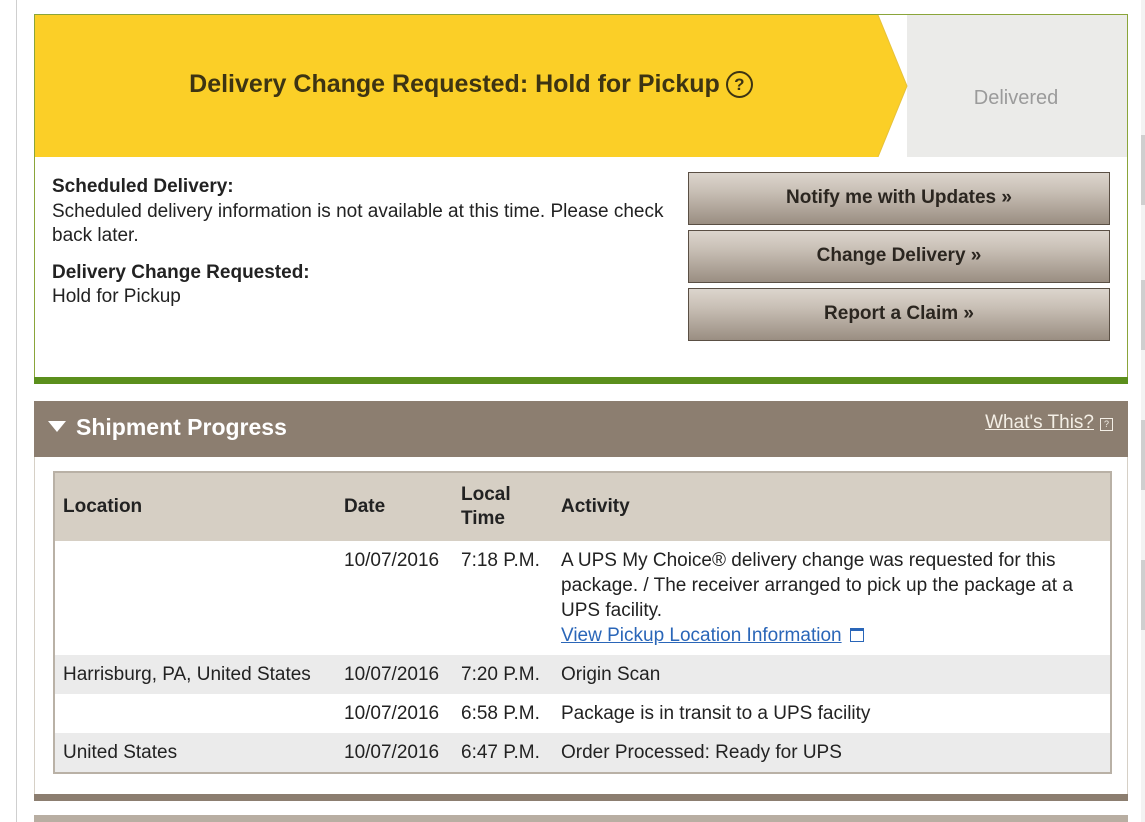  I want to click on delivery-change-text: Hold for Pickup, so click(116, 296).